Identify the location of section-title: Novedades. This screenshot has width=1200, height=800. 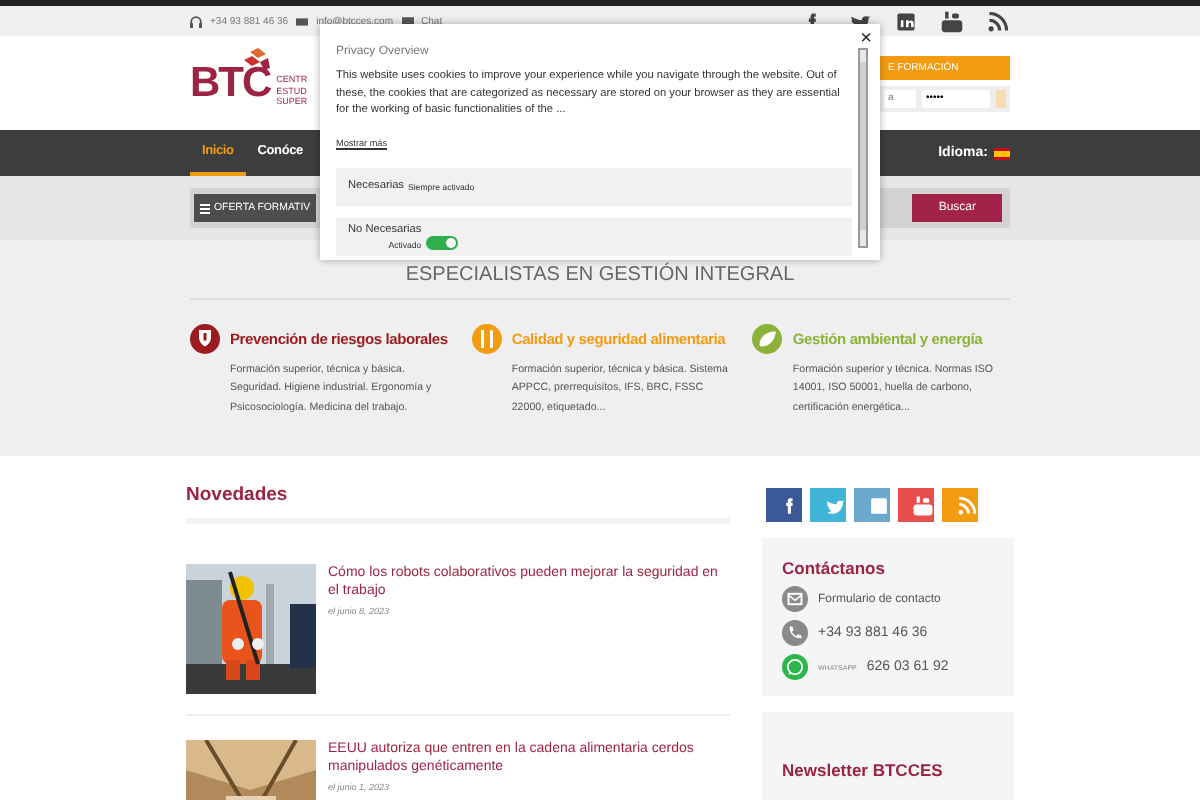
(458, 504).